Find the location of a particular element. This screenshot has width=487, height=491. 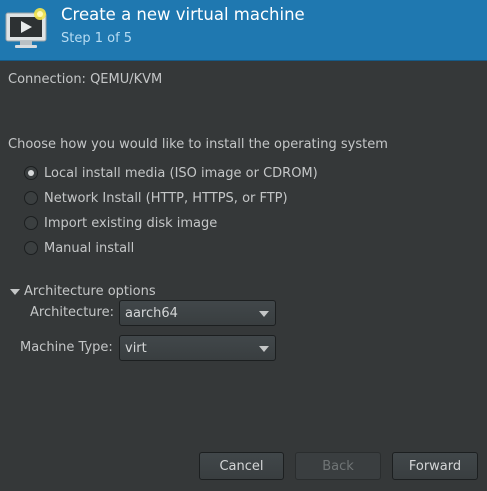

radio-label: Import existing disk image is located at coordinates (131, 223).